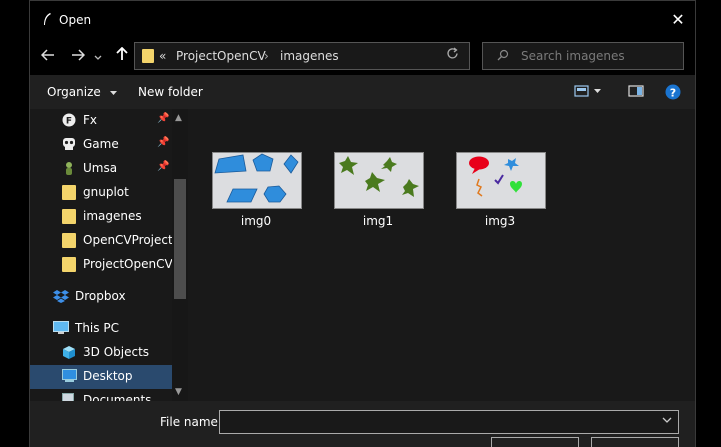 This screenshot has height=447, width=721. What do you see at coordinates (128, 264) in the screenshot?
I see `sidebar-item-label: ProjectOpenCV` at bounding box center [128, 264].